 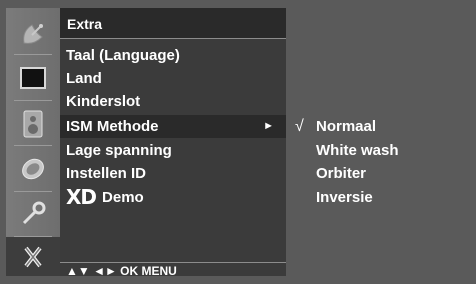 What do you see at coordinates (106, 173) in the screenshot?
I see `menu-item-label: Instellen ID` at bounding box center [106, 173].